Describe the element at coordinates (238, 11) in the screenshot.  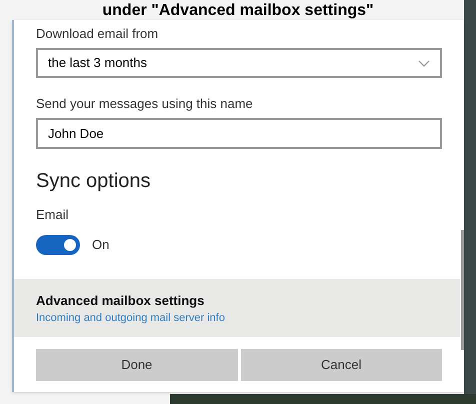
I see `caption: under "Advanced mailbox settings"` at that location.